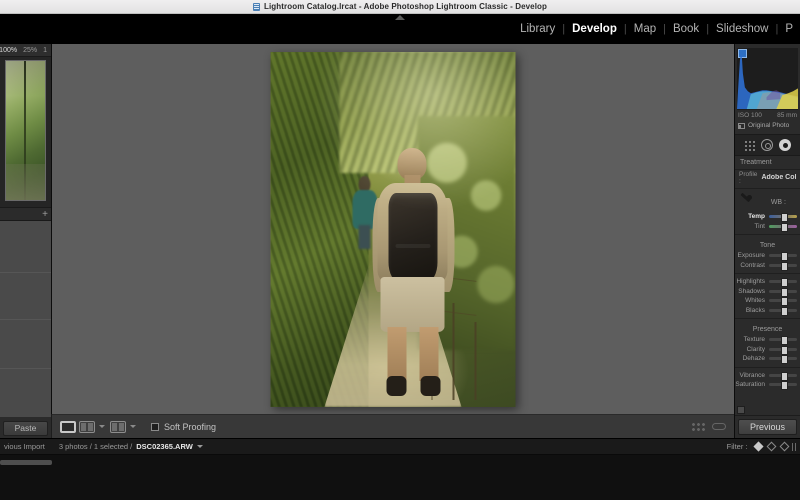 The image size is (800, 500). What do you see at coordinates (767, 282) in the screenshot?
I see `slider-highlights: Highlights` at bounding box center [767, 282].